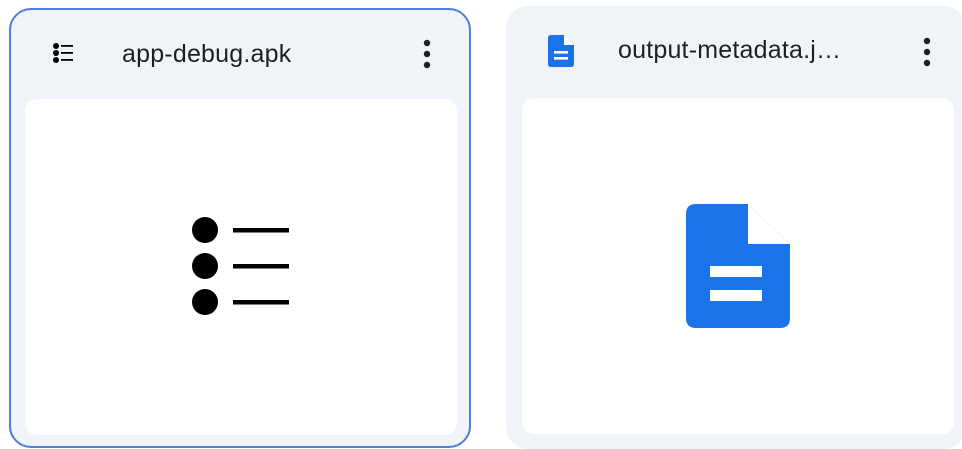 The image size is (962, 449). I want to click on file-name: app-debug.apk, so click(207, 54).